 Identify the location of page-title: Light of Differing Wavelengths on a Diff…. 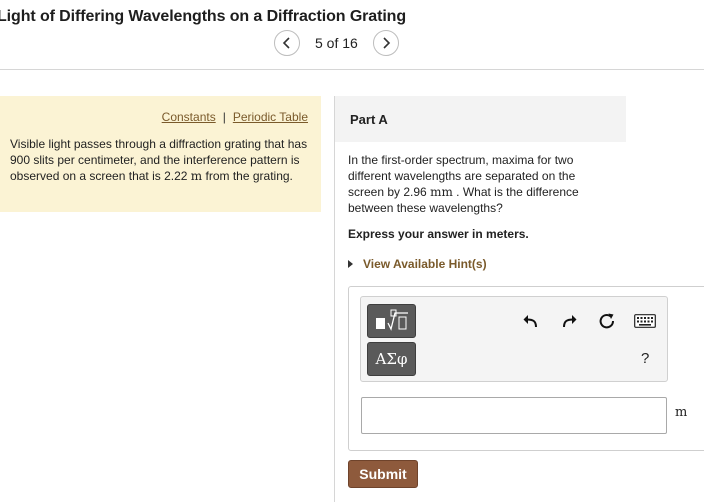
(203, 16).